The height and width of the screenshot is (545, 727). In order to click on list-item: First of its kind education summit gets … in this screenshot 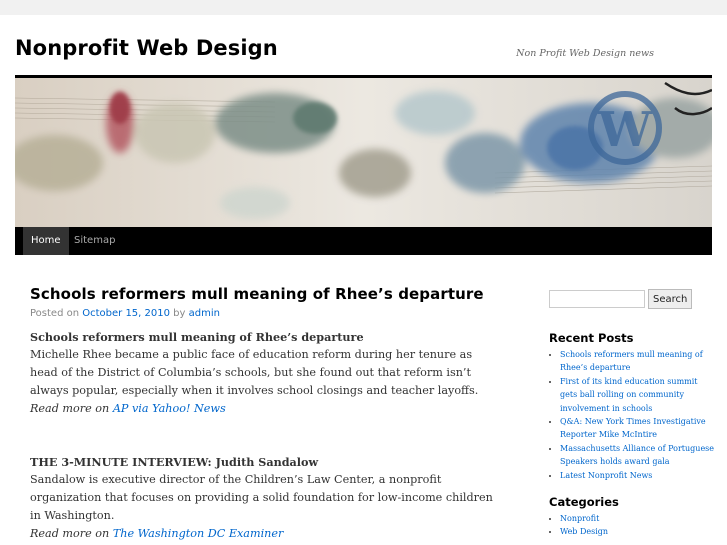, I will do `click(637, 395)`.